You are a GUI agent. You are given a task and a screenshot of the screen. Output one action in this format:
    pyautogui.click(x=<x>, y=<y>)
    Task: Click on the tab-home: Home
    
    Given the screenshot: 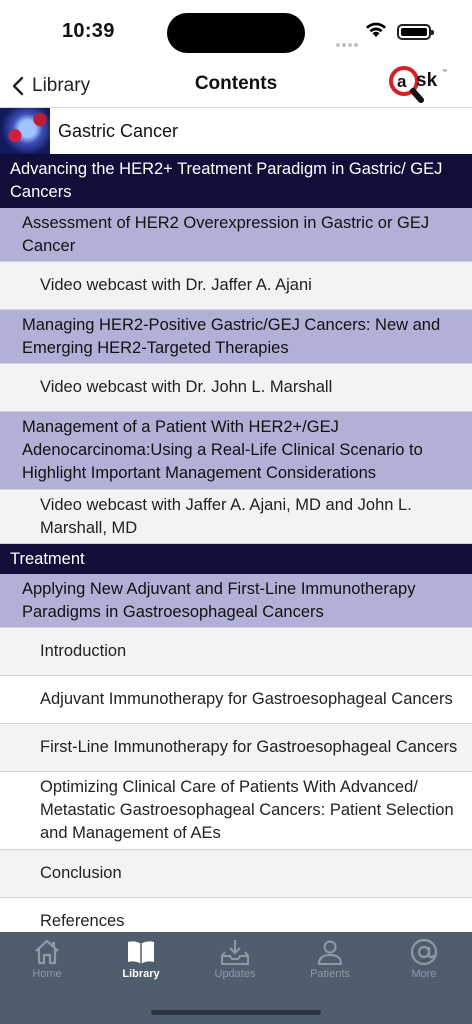 What is the action you would take?
    pyautogui.click(x=47, y=963)
    